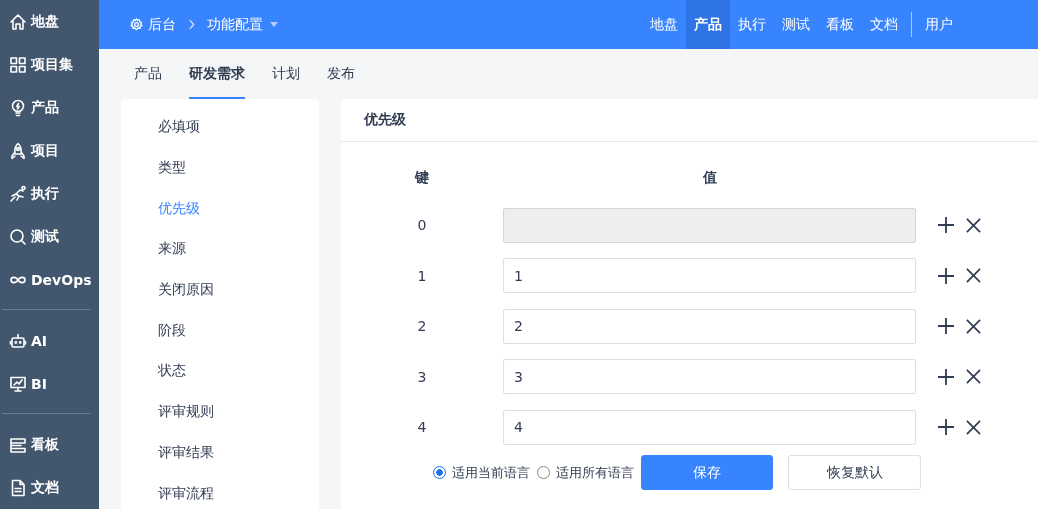 Image resolution: width=1038 pixels, height=509 pixels. What do you see at coordinates (49, 107) in the screenshot?
I see `sidebar-item: 产品` at bounding box center [49, 107].